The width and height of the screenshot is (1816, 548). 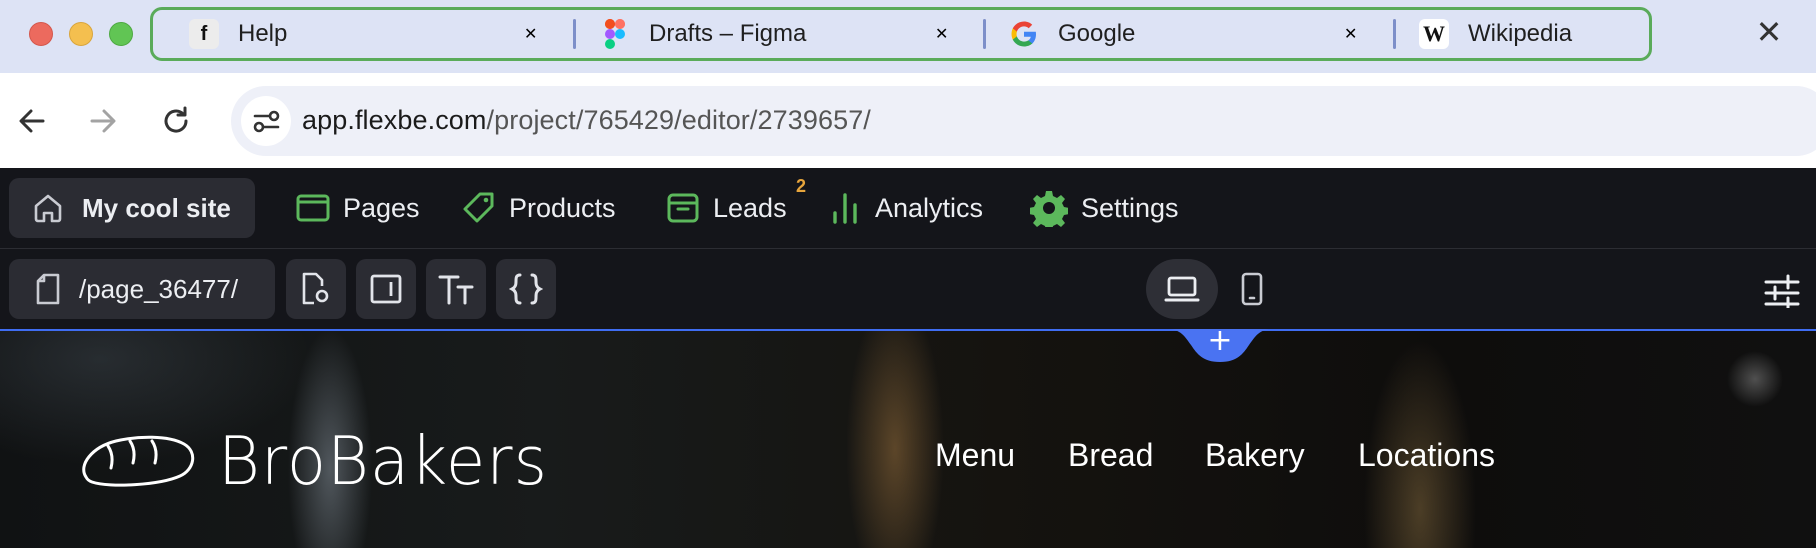 I want to click on flexbe-icon: f, so click(x=204, y=34).